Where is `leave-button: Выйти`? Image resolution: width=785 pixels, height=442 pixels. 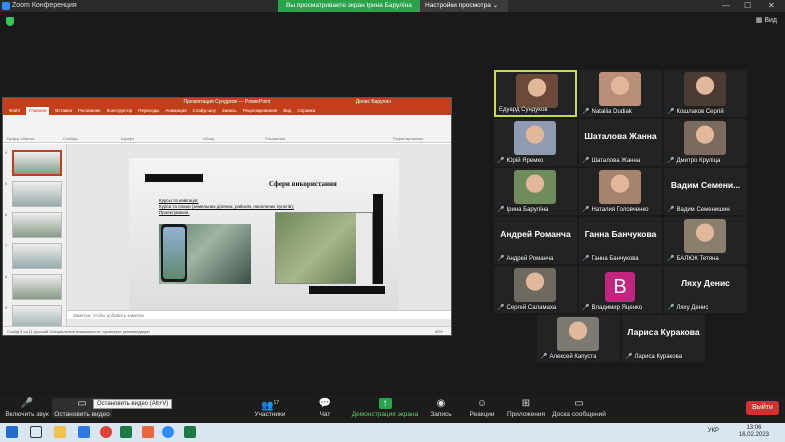
leave-button: Выйти is located at coordinates (762, 408).